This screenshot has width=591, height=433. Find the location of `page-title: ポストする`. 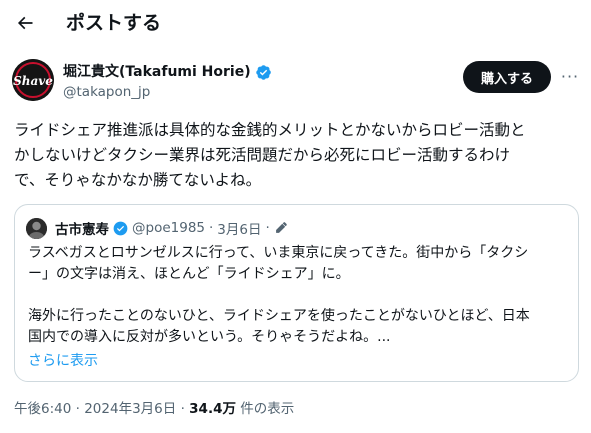

page-title: ポストする is located at coordinates (114, 23).